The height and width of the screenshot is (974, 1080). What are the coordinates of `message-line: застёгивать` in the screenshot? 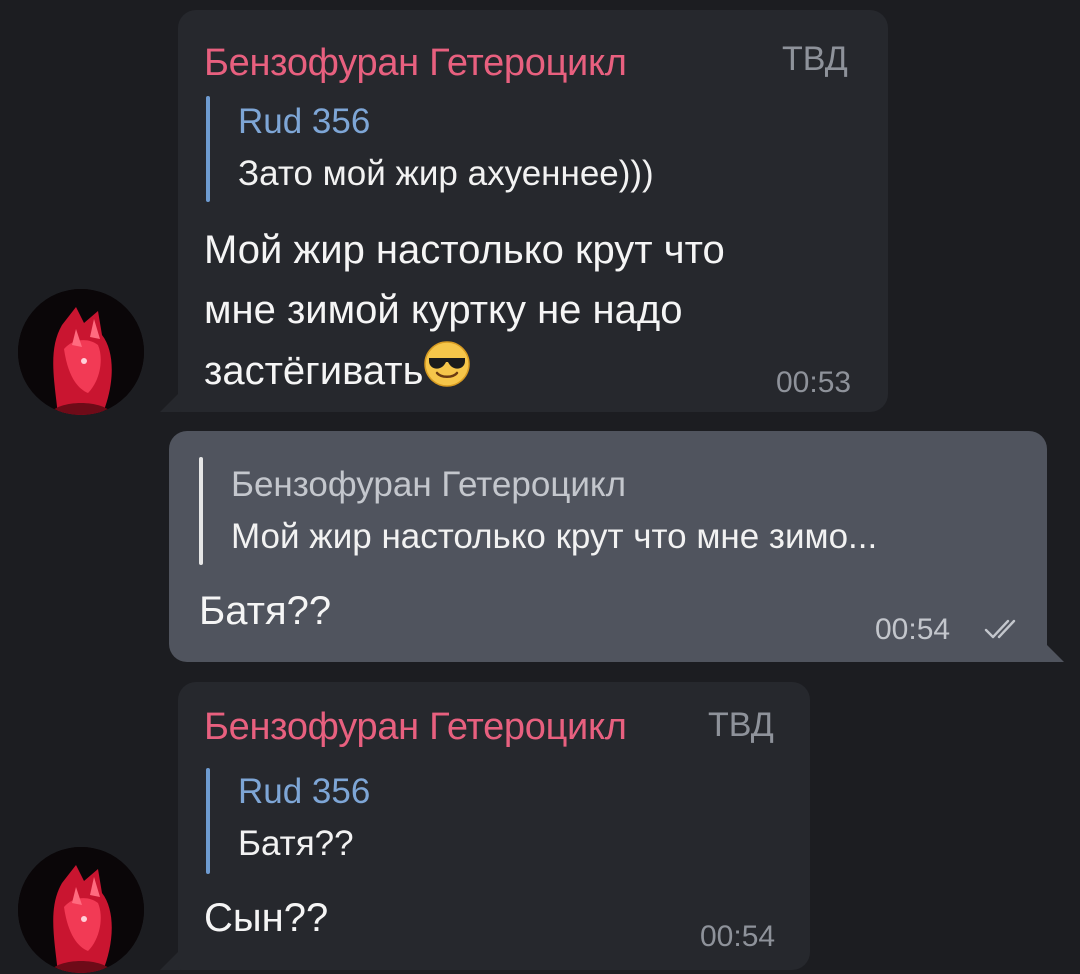 It's located at (314, 371).